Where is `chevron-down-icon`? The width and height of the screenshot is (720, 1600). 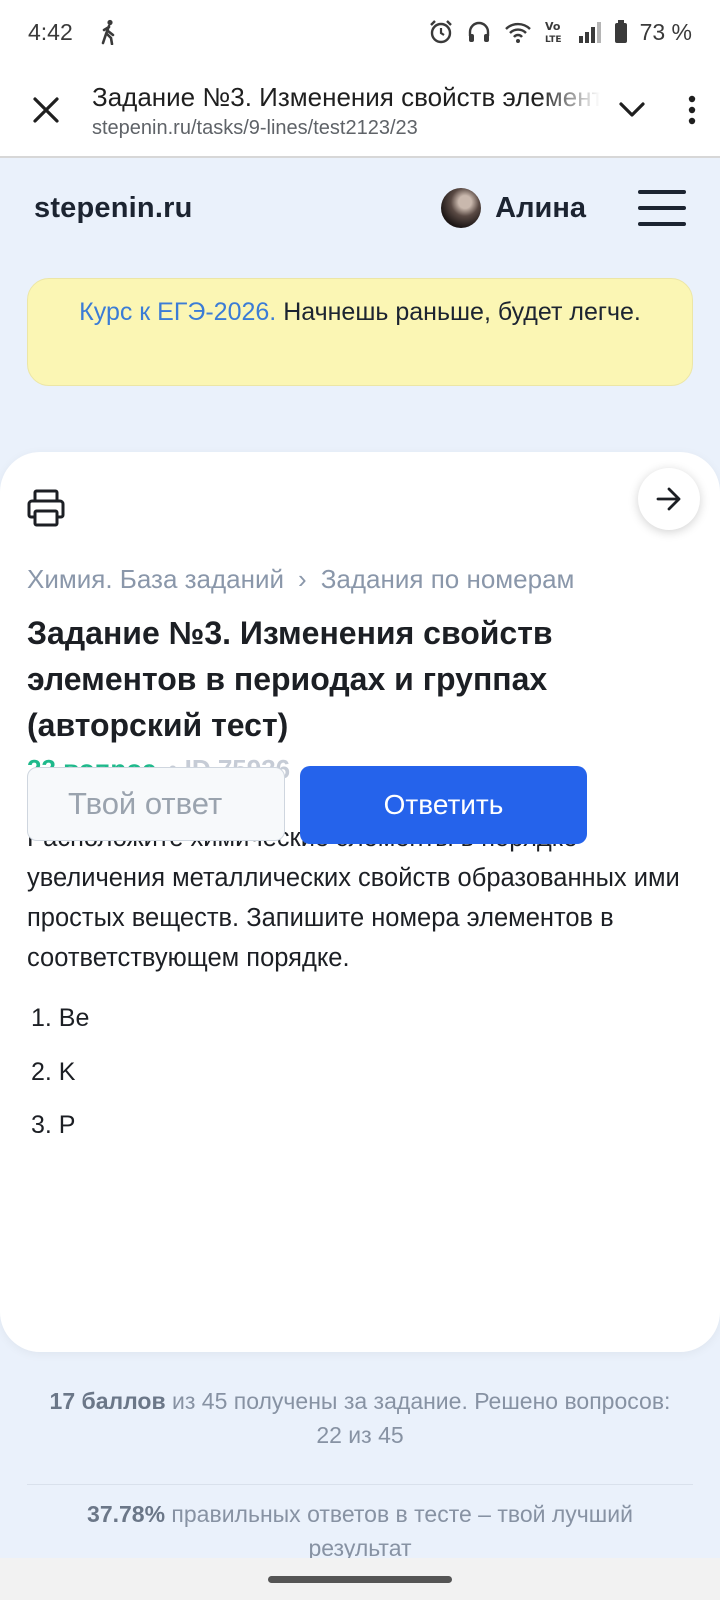
chevron-down-icon is located at coordinates (632, 110).